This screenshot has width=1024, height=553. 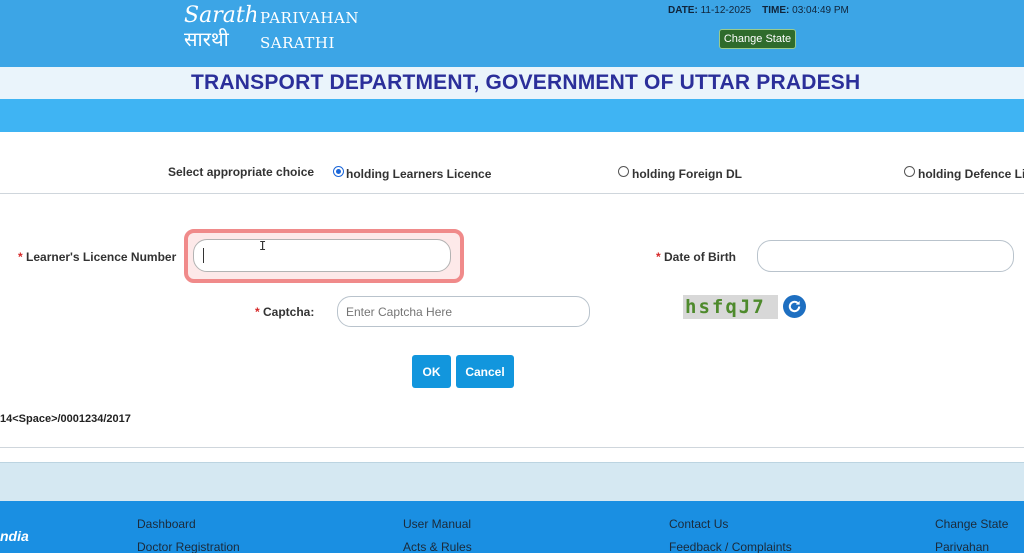 What do you see at coordinates (698, 524) in the screenshot?
I see `footer-link-contact-us: Contact Us` at bounding box center [698, 524].